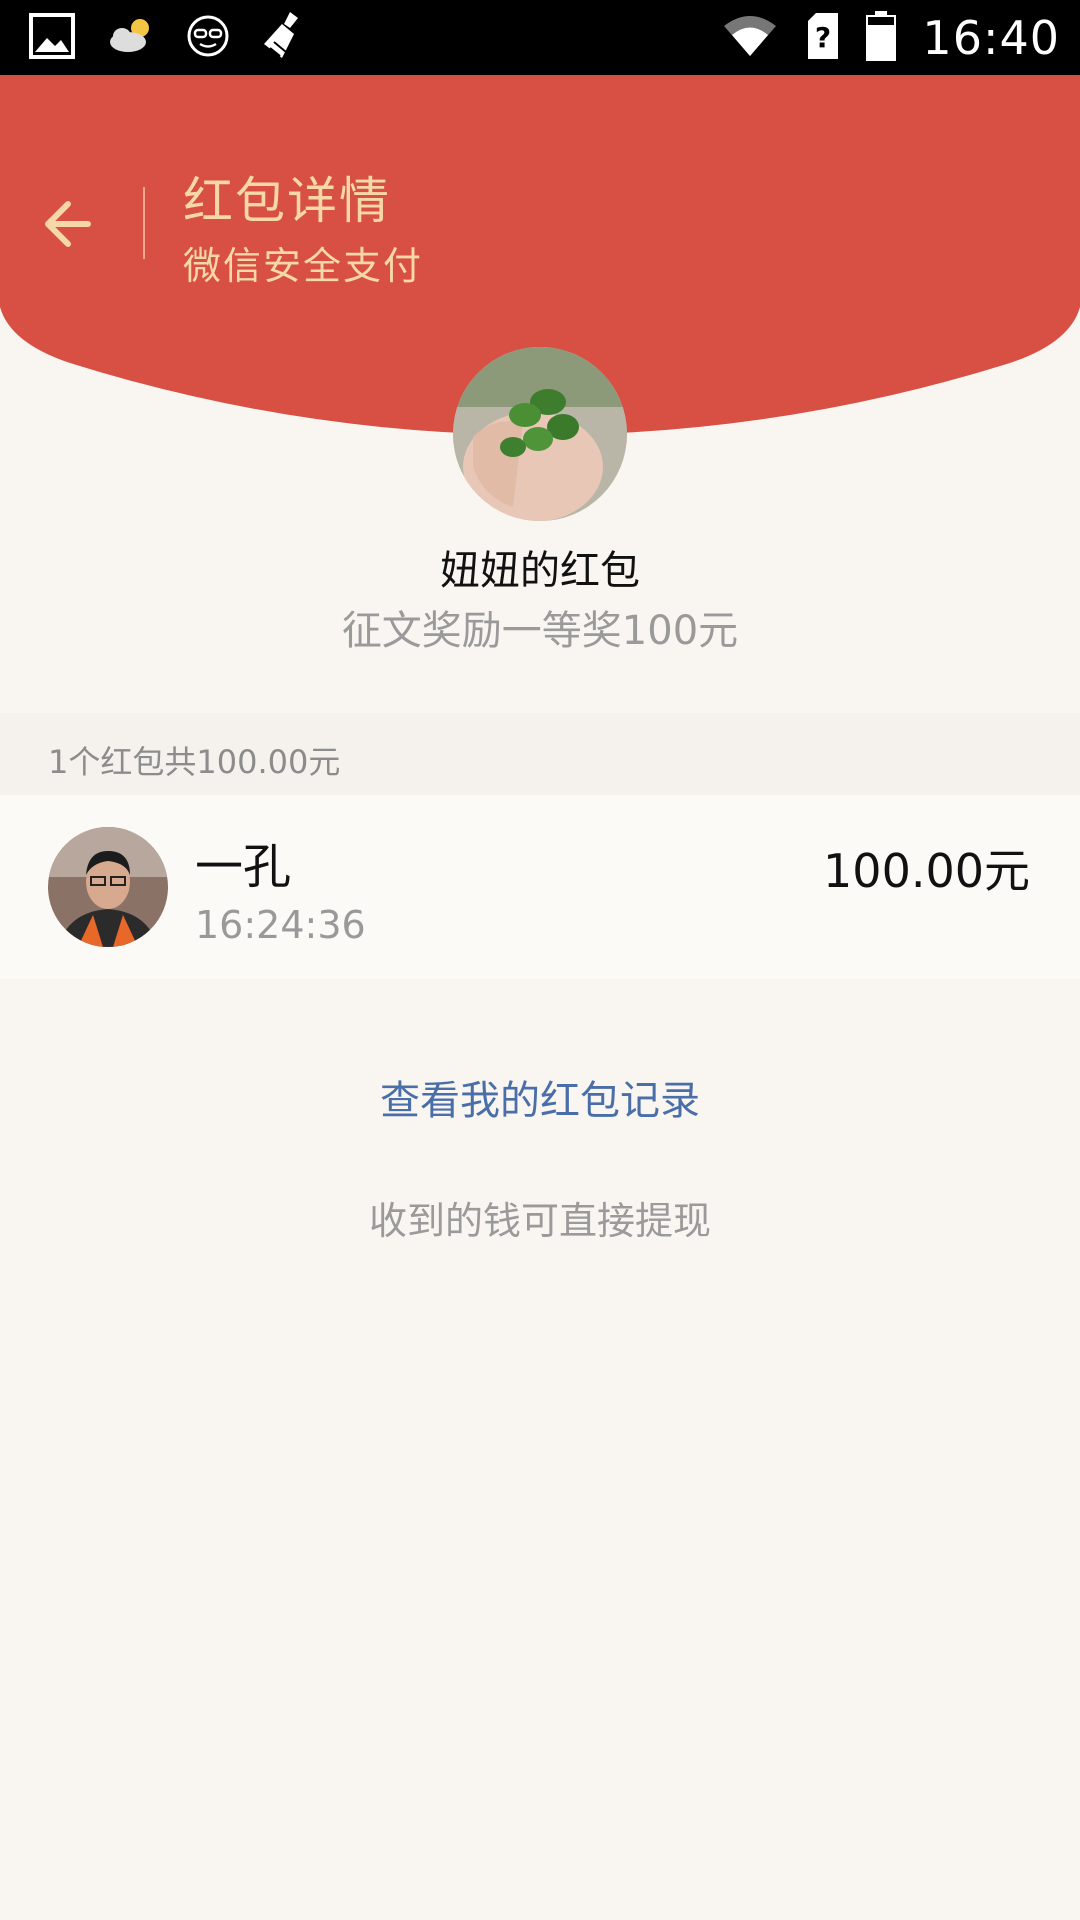 The height and width of the screenshot is (1920, 1080). I want to click on broom-icon, so click(284, 38).